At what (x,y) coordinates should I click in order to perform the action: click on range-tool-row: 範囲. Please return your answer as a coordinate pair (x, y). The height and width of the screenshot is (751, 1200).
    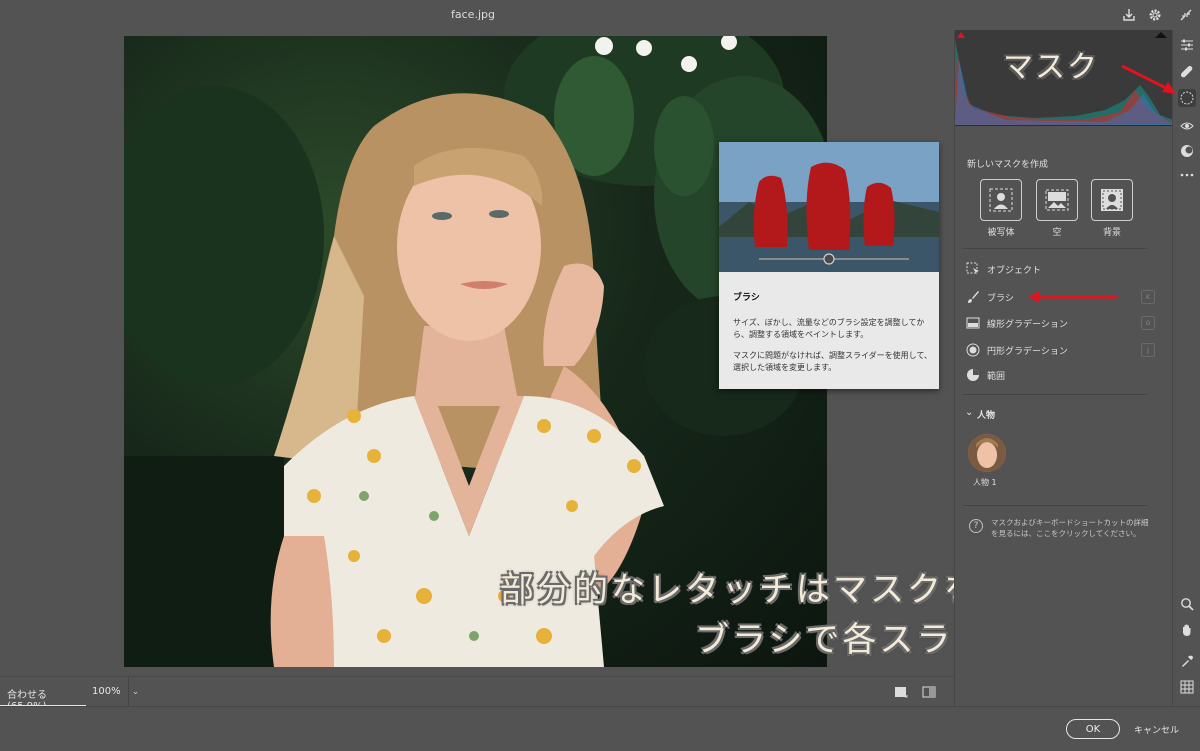
    Looking at the image, I should click on (1060, 375).